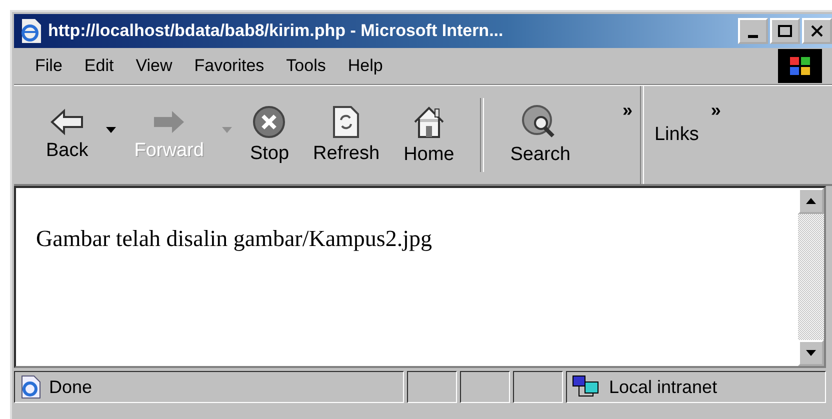 The image size is (832, 419). I want to click on maximize-button, so click(785, 31).